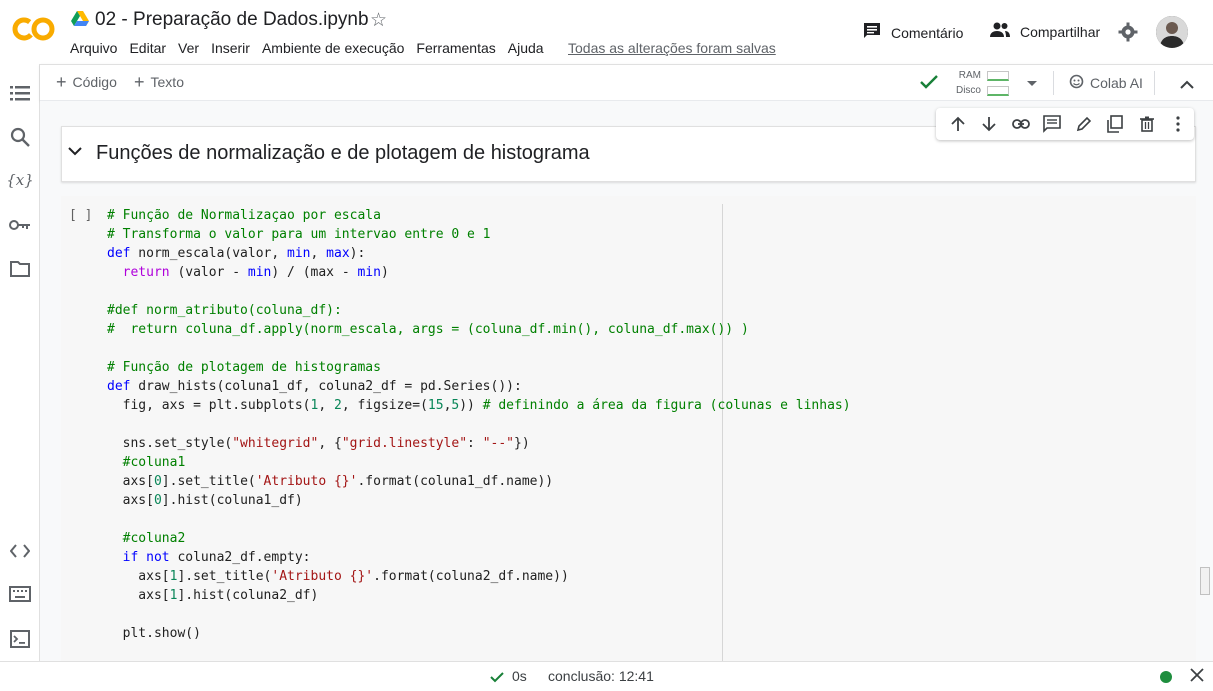  I want to click on saved-status-link: Todas as alterações foram salvas, so click(672, 48).